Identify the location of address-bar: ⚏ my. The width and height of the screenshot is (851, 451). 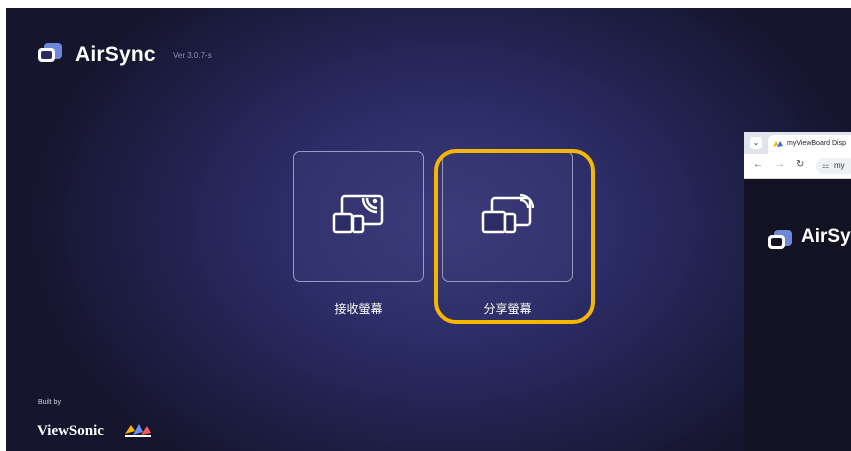
(833, 166).